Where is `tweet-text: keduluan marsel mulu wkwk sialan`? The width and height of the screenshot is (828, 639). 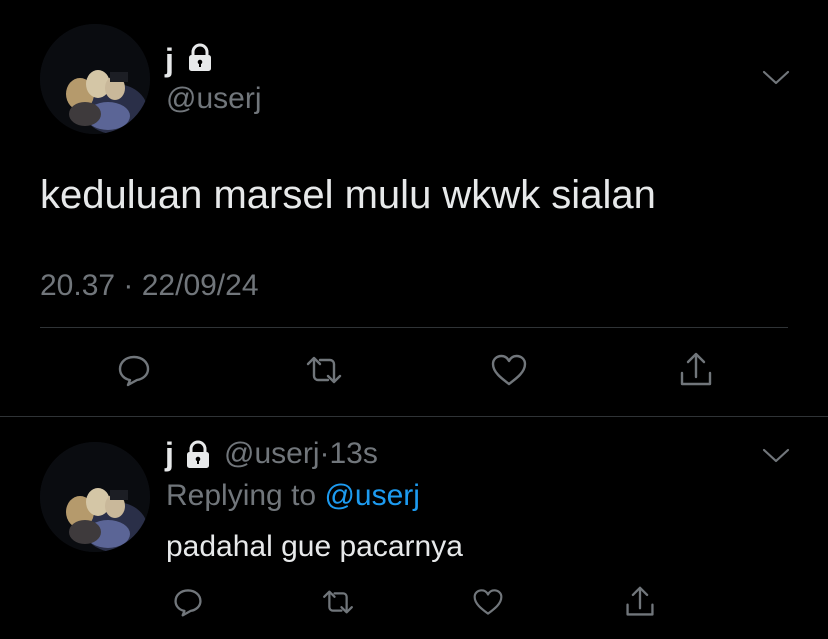
tweet-text: keduluan marsel mulu wkwk sialan is located at coordinates (348, 195).